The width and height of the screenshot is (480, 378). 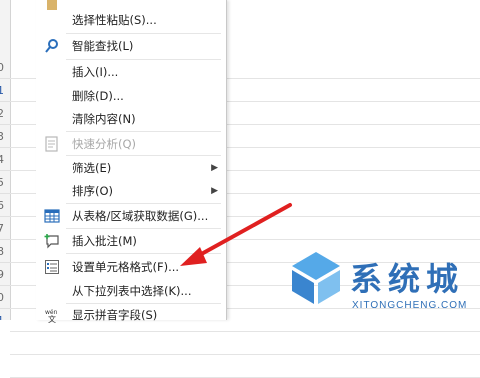 I want to click on row-number: 7, so click(x=5, y=228).